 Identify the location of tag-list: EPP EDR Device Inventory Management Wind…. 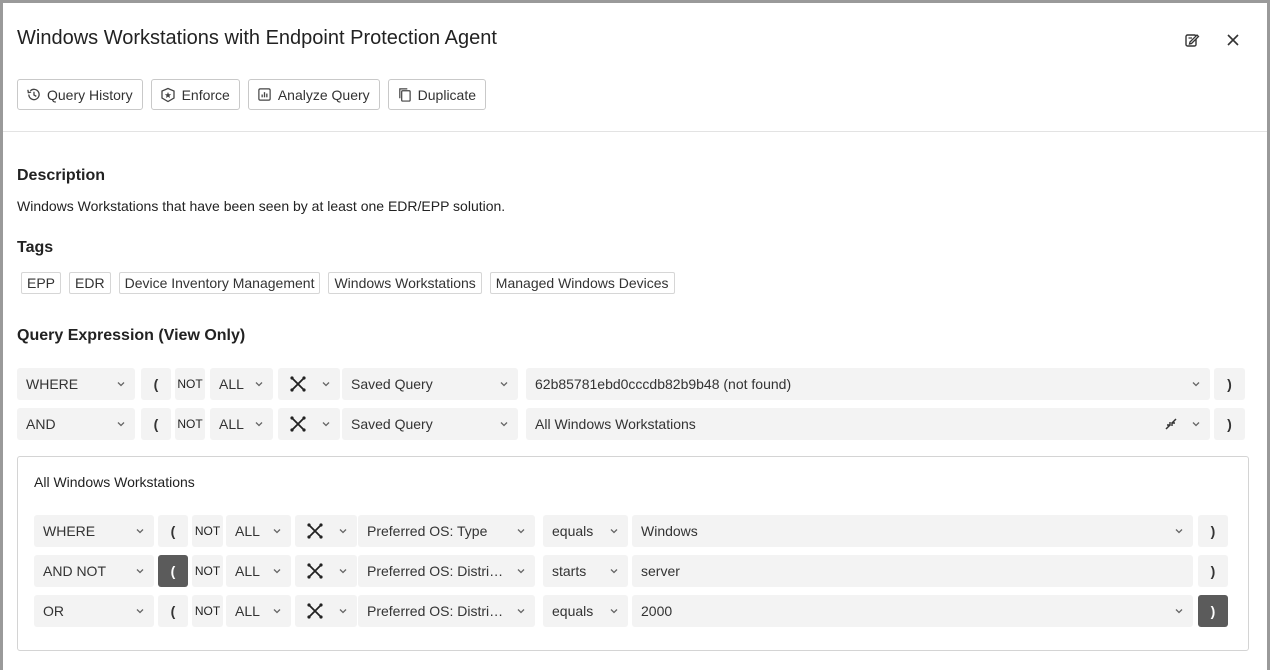
(348, 283).